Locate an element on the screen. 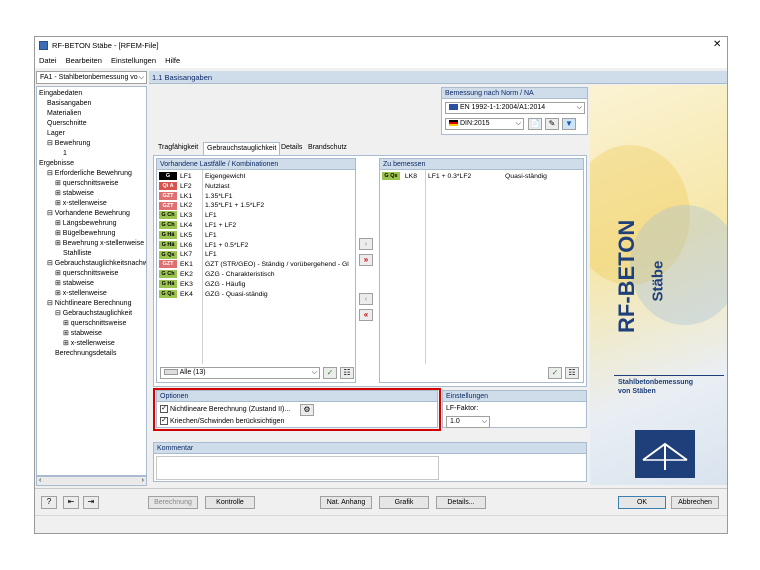 The height and width of the screenshot is (570, 760). load-row: G LF1 Eigengewicht is located at coordinates (256, 177).